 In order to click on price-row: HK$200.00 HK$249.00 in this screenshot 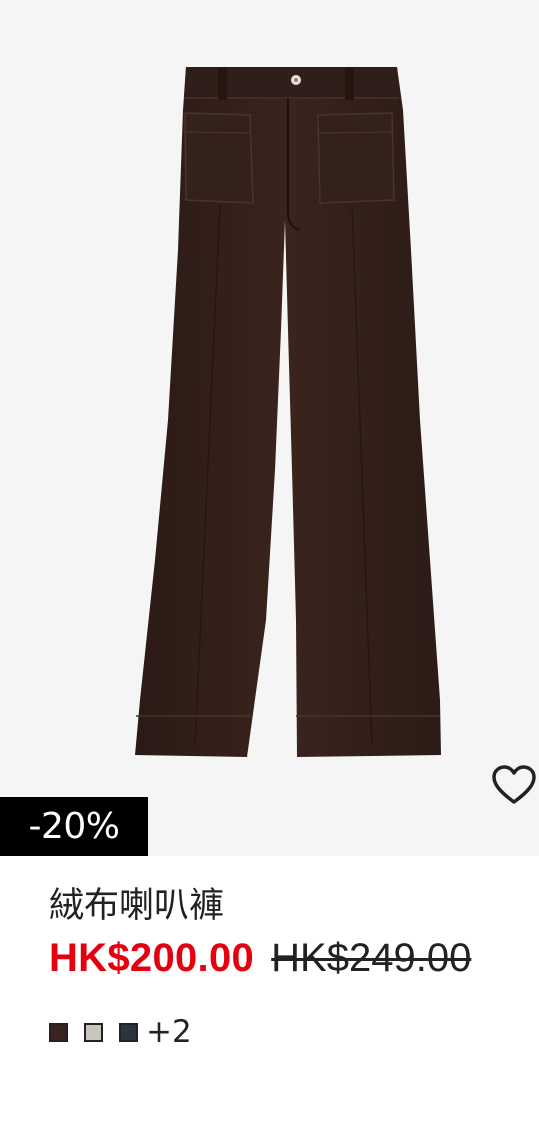, I will do `click(260, 958)`.